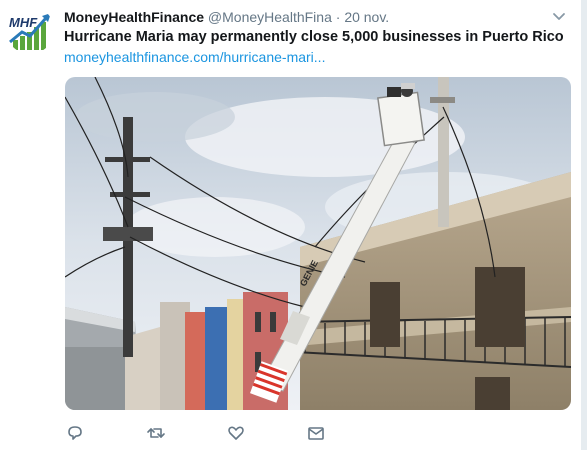 Image resolution: width=587 pixels, height=450 pixels. Describe the element at coordinates (224, 433) in the screenshot. I see `tweet-actions` at that location.